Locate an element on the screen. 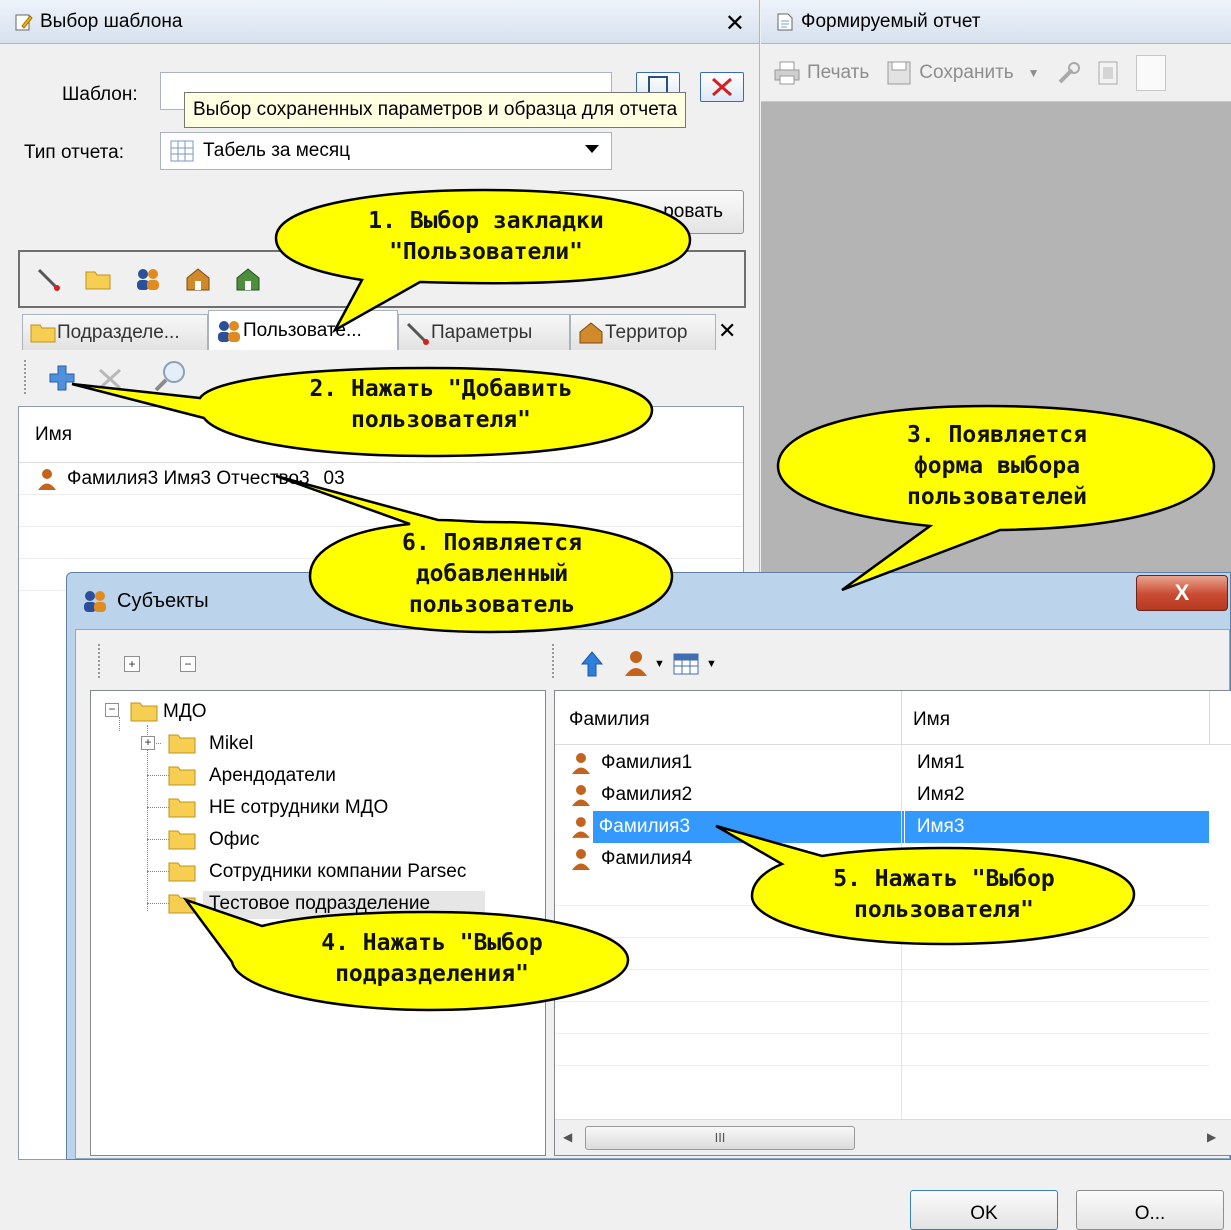 This screenshot has height=1230, width=1231. callout-6-bubble is located at coordinates (474, 554).